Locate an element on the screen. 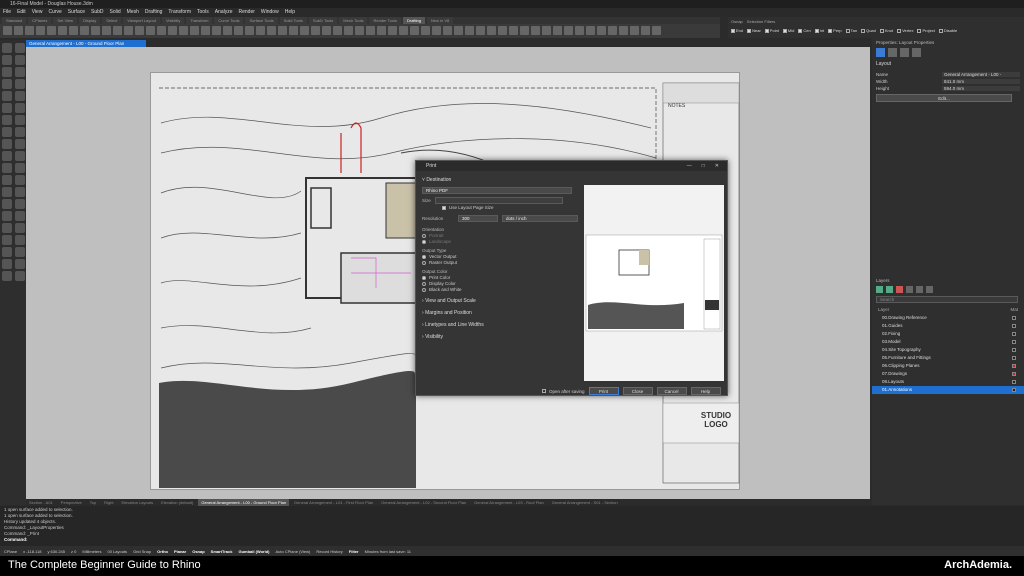 The image size is (1024, 576). close-icon: ✕ is located at coordinates (717, 166).